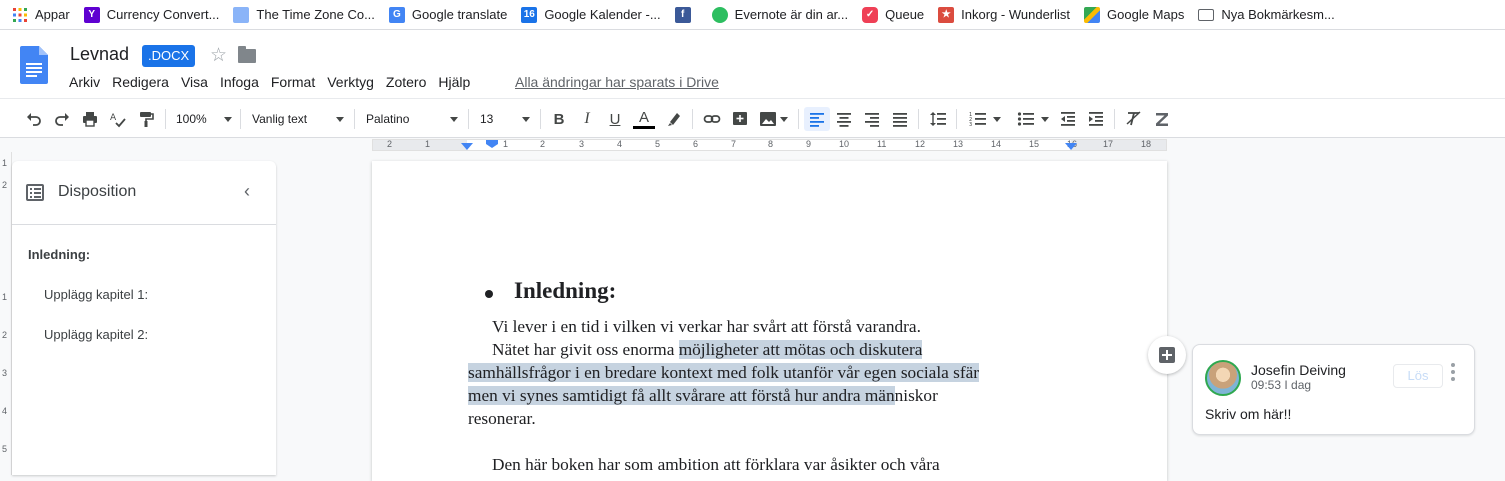 The width and height of the screenshot is (1505, 481). What do you see at coordinates (34, 119) in the screenshot?
I see `undo-icon` at bounding box center [34, 119].